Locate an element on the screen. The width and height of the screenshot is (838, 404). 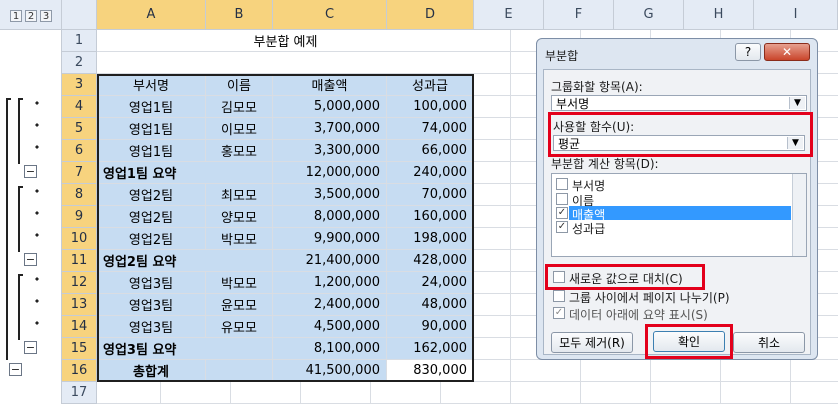
group-by-select: 부서명 ▼ is located at coordinates (679, 103).